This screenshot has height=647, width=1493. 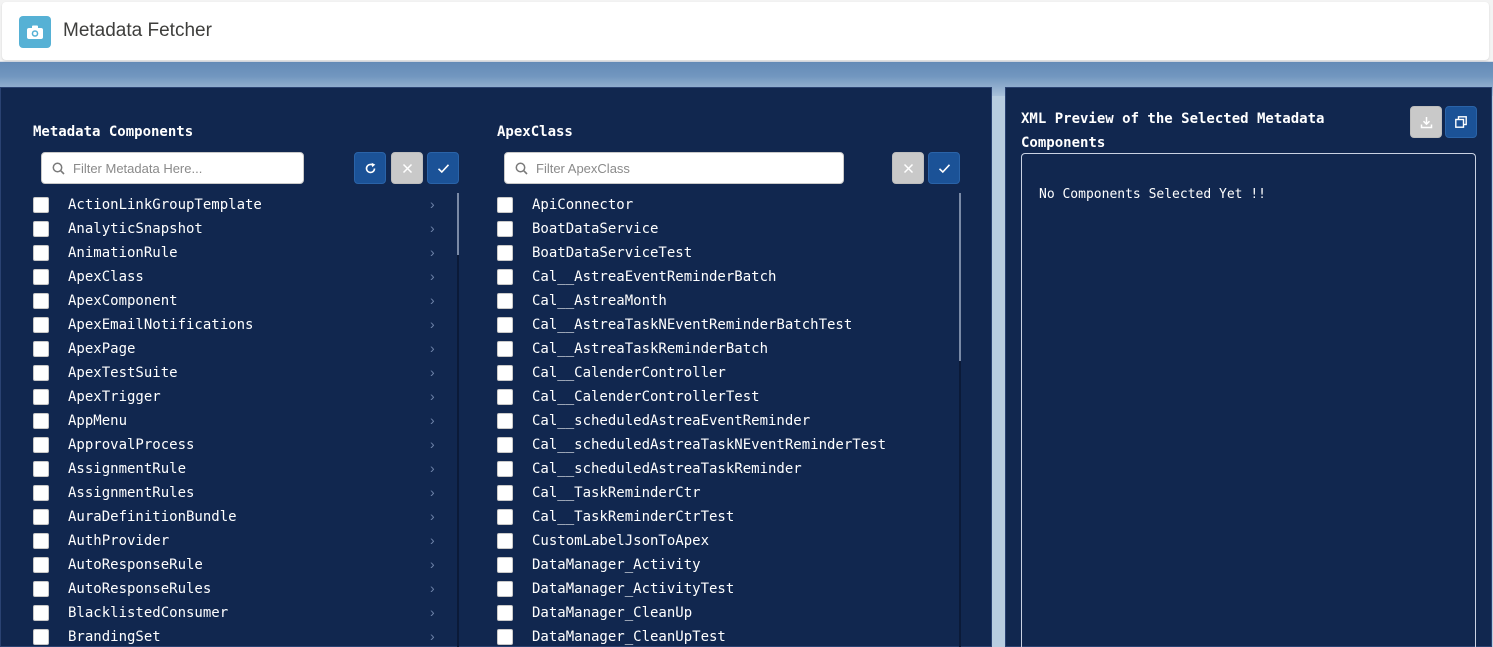 What do you see at coordinates (443, 168) in the screenshot?
I see `select-all-metadata-button` at bounding box center [443, 168].